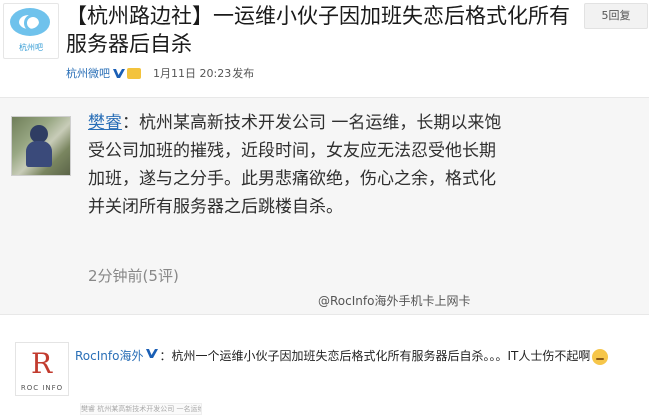 The height and width of the screenshot is (415, 649). I want to click on post-footer: 2分钟前(5评), so click(133, 275).